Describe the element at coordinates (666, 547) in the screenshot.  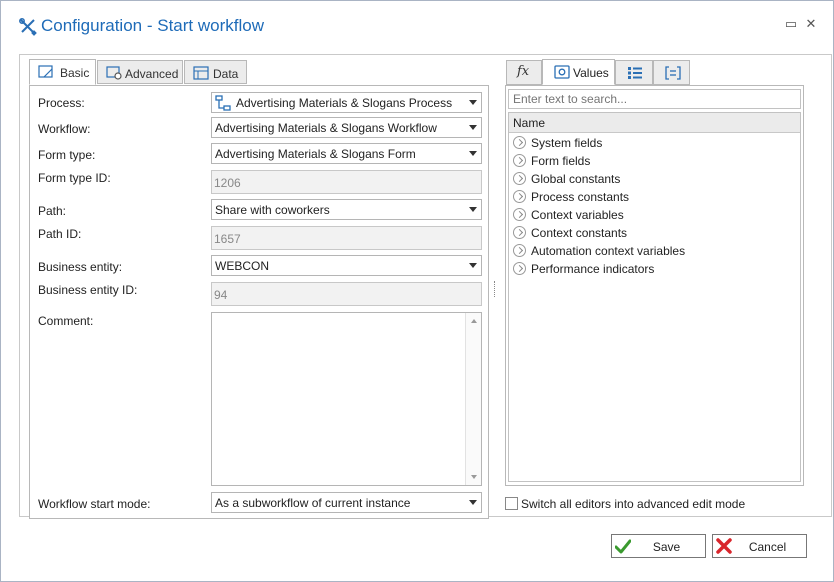
I see `save-button-label: Save` at that location.